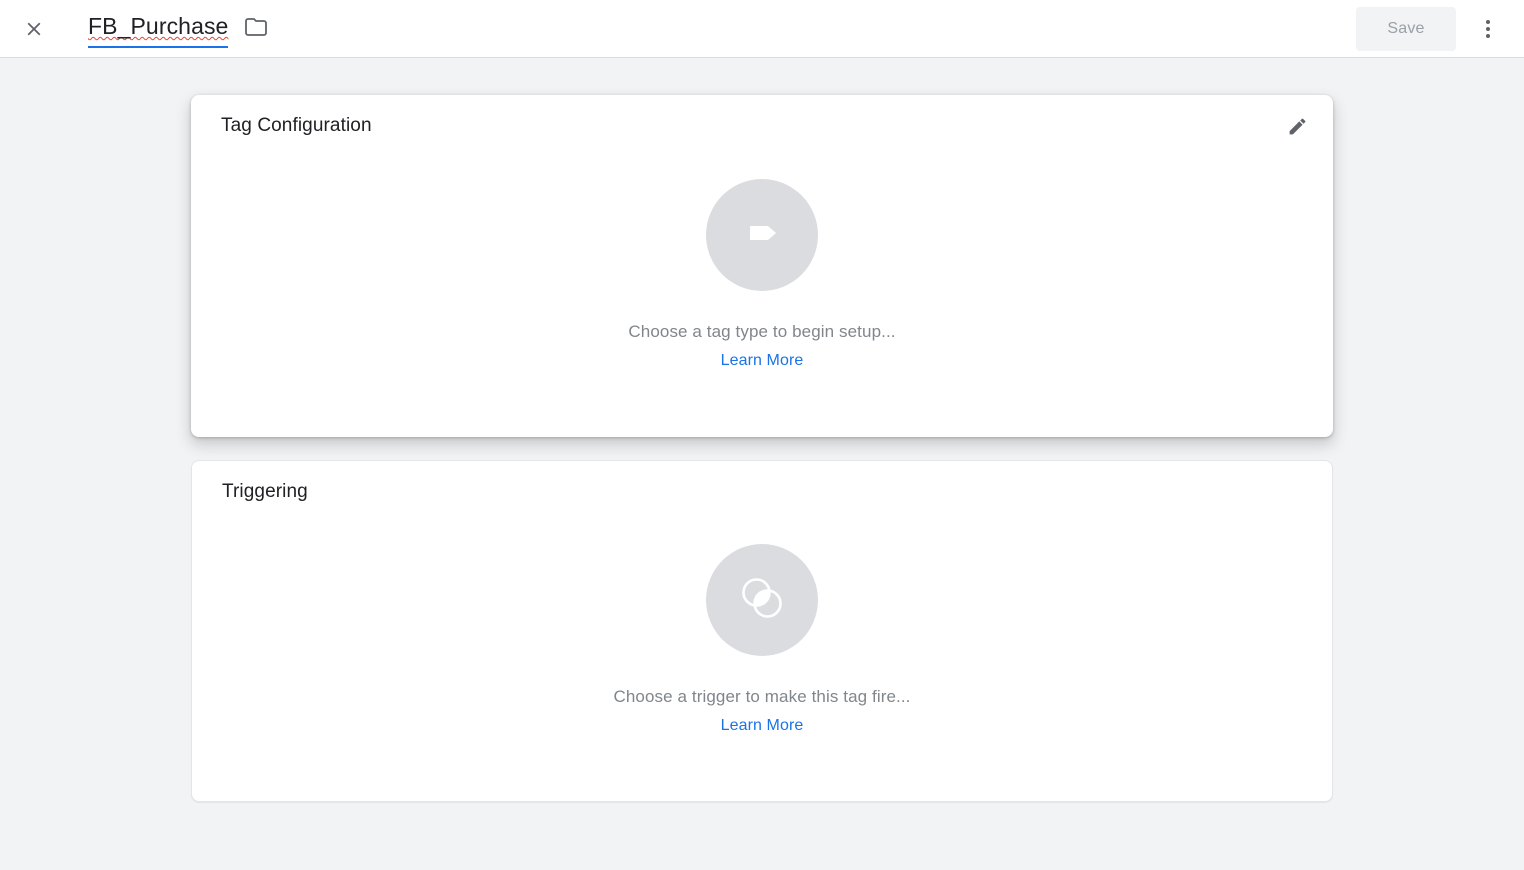 The width and height of the screenshot is (1524, 870). Describe the element at coordinates (762, 360) in the screenshot. I see `tag-learn-more-link: Learn More` at that location.